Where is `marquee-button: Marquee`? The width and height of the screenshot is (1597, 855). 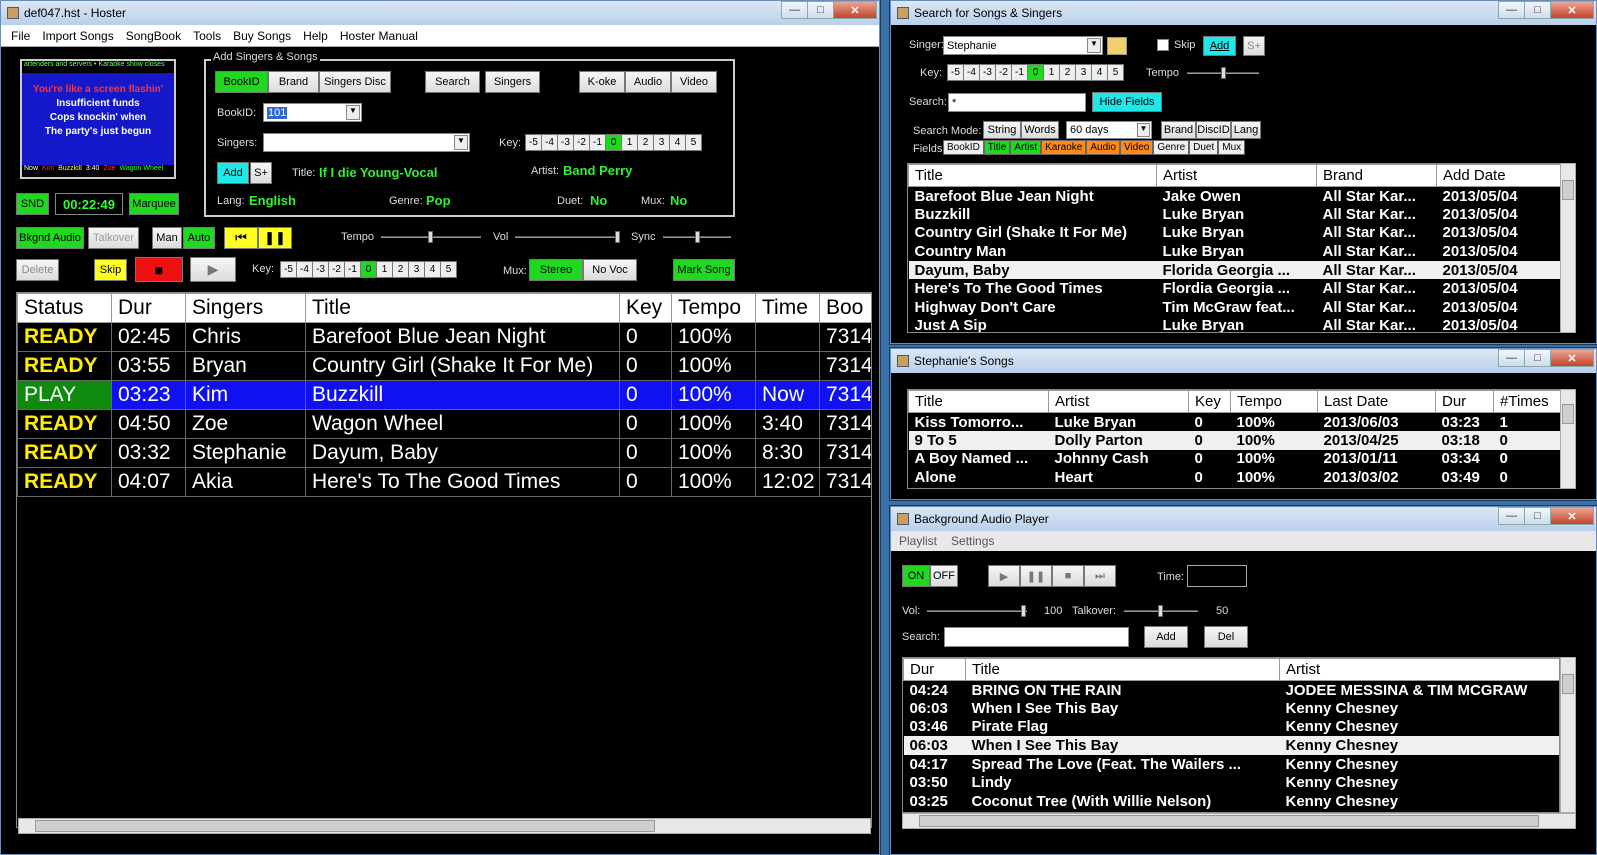
marquee-button: Marquee is located at coordinates (154, 204).